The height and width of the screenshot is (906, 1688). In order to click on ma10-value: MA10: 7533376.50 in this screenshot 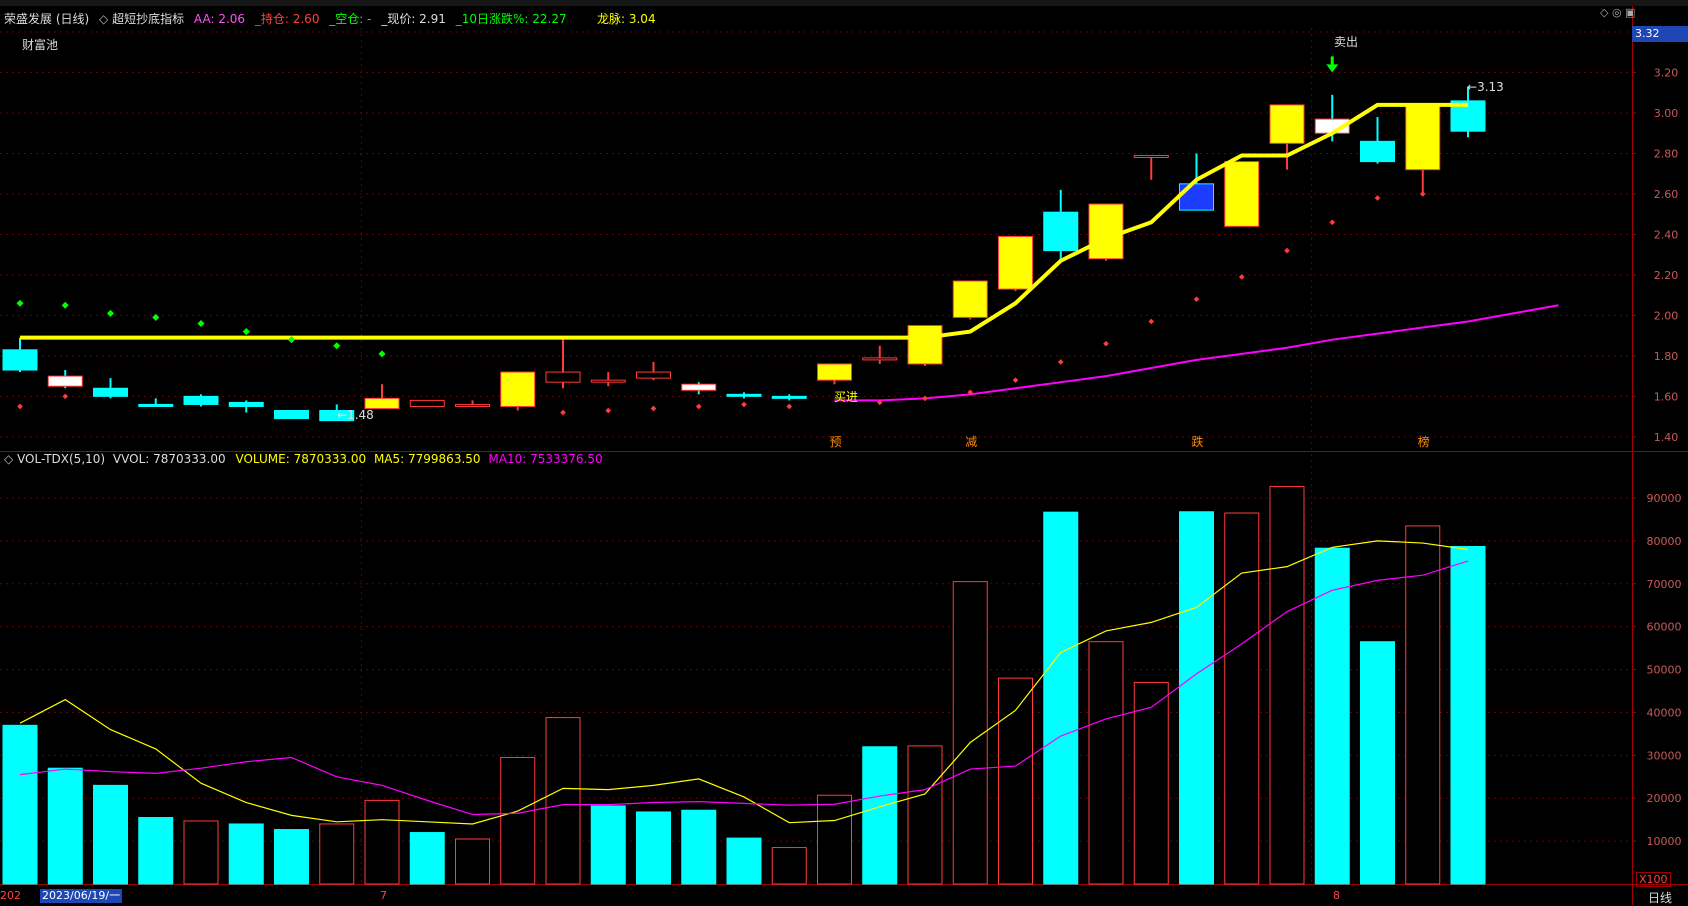, I will do `click(545, 459)`.